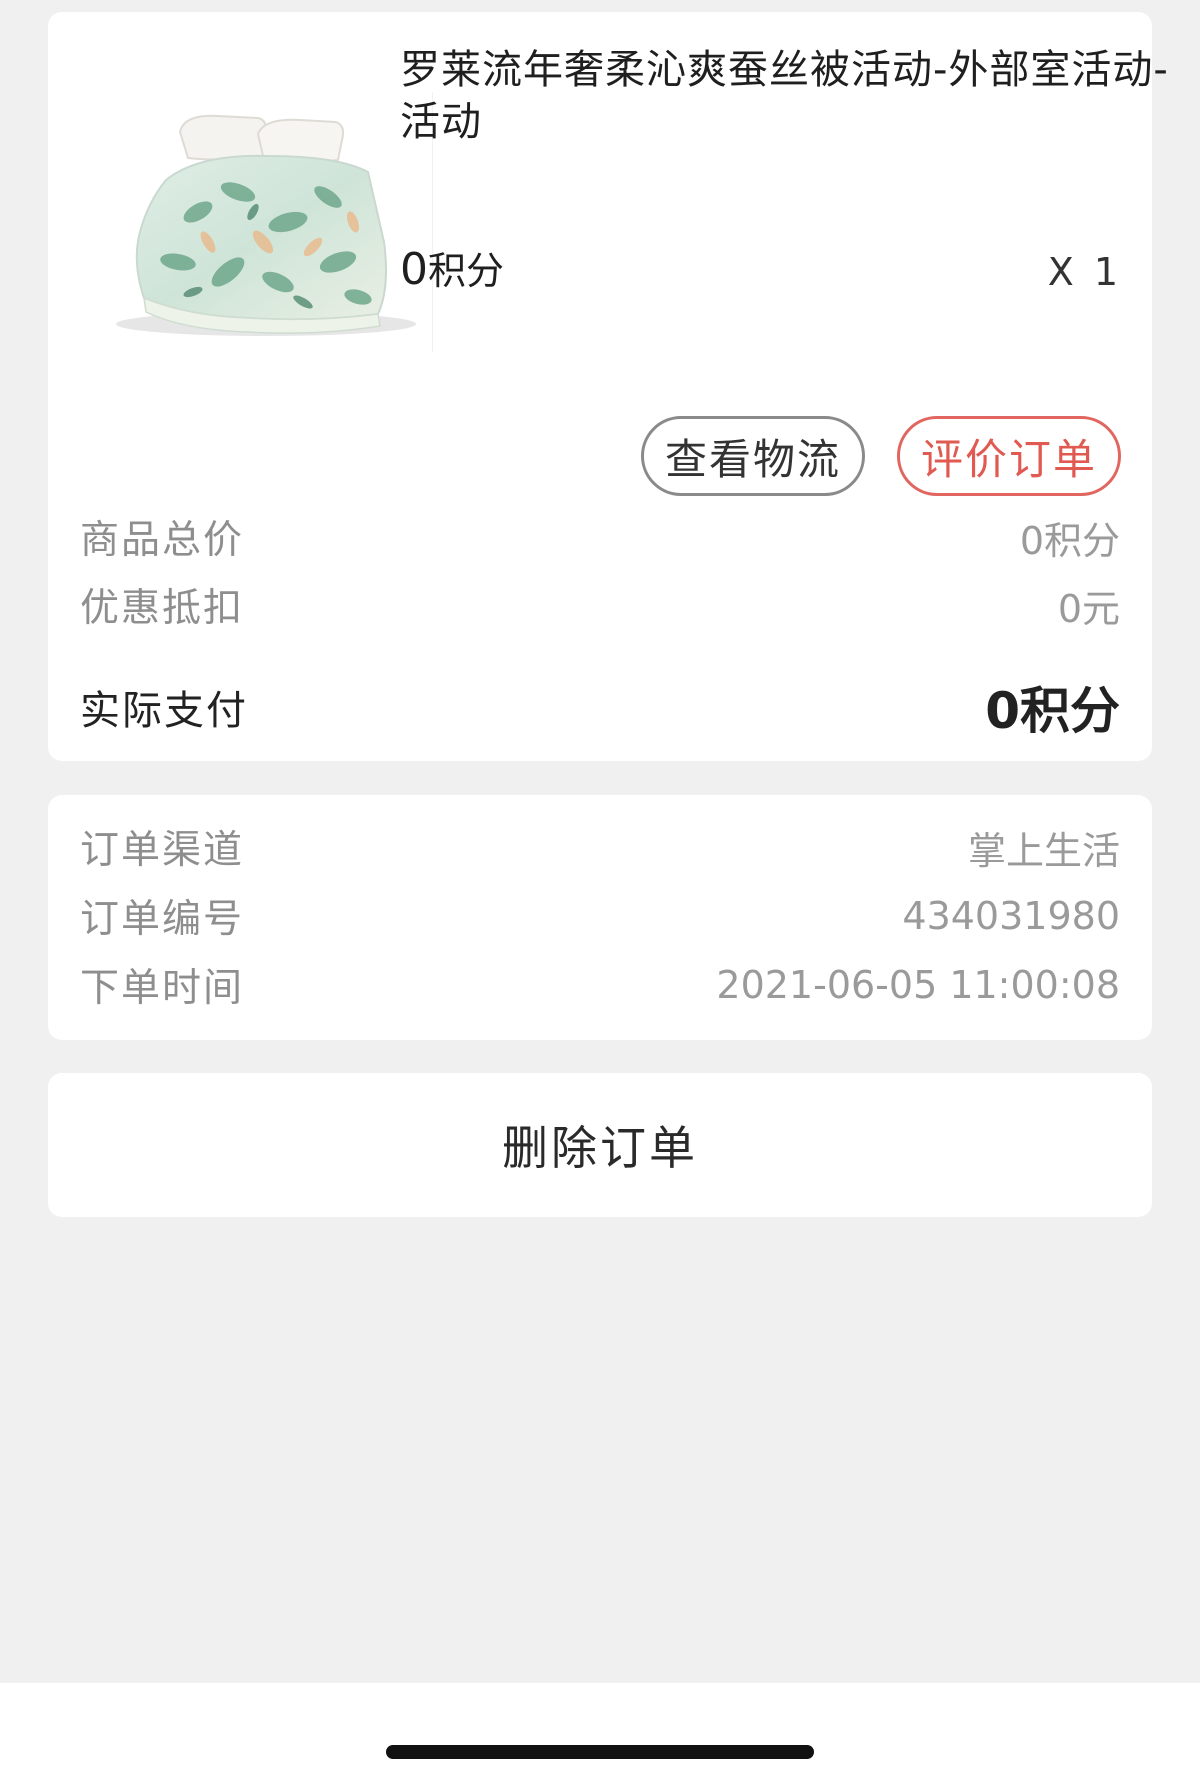 This screenshot has width=1200, height=1782. I want to click on delete-order-label: 删除订单, so click(600, 1148).